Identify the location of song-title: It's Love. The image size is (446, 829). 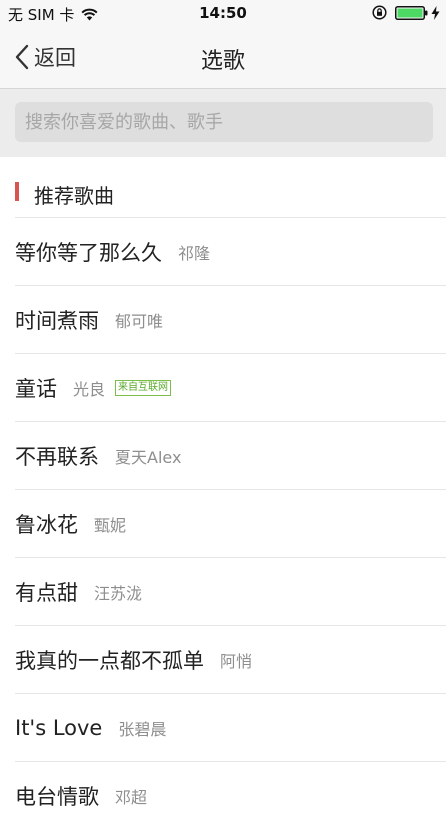
(59, 727).